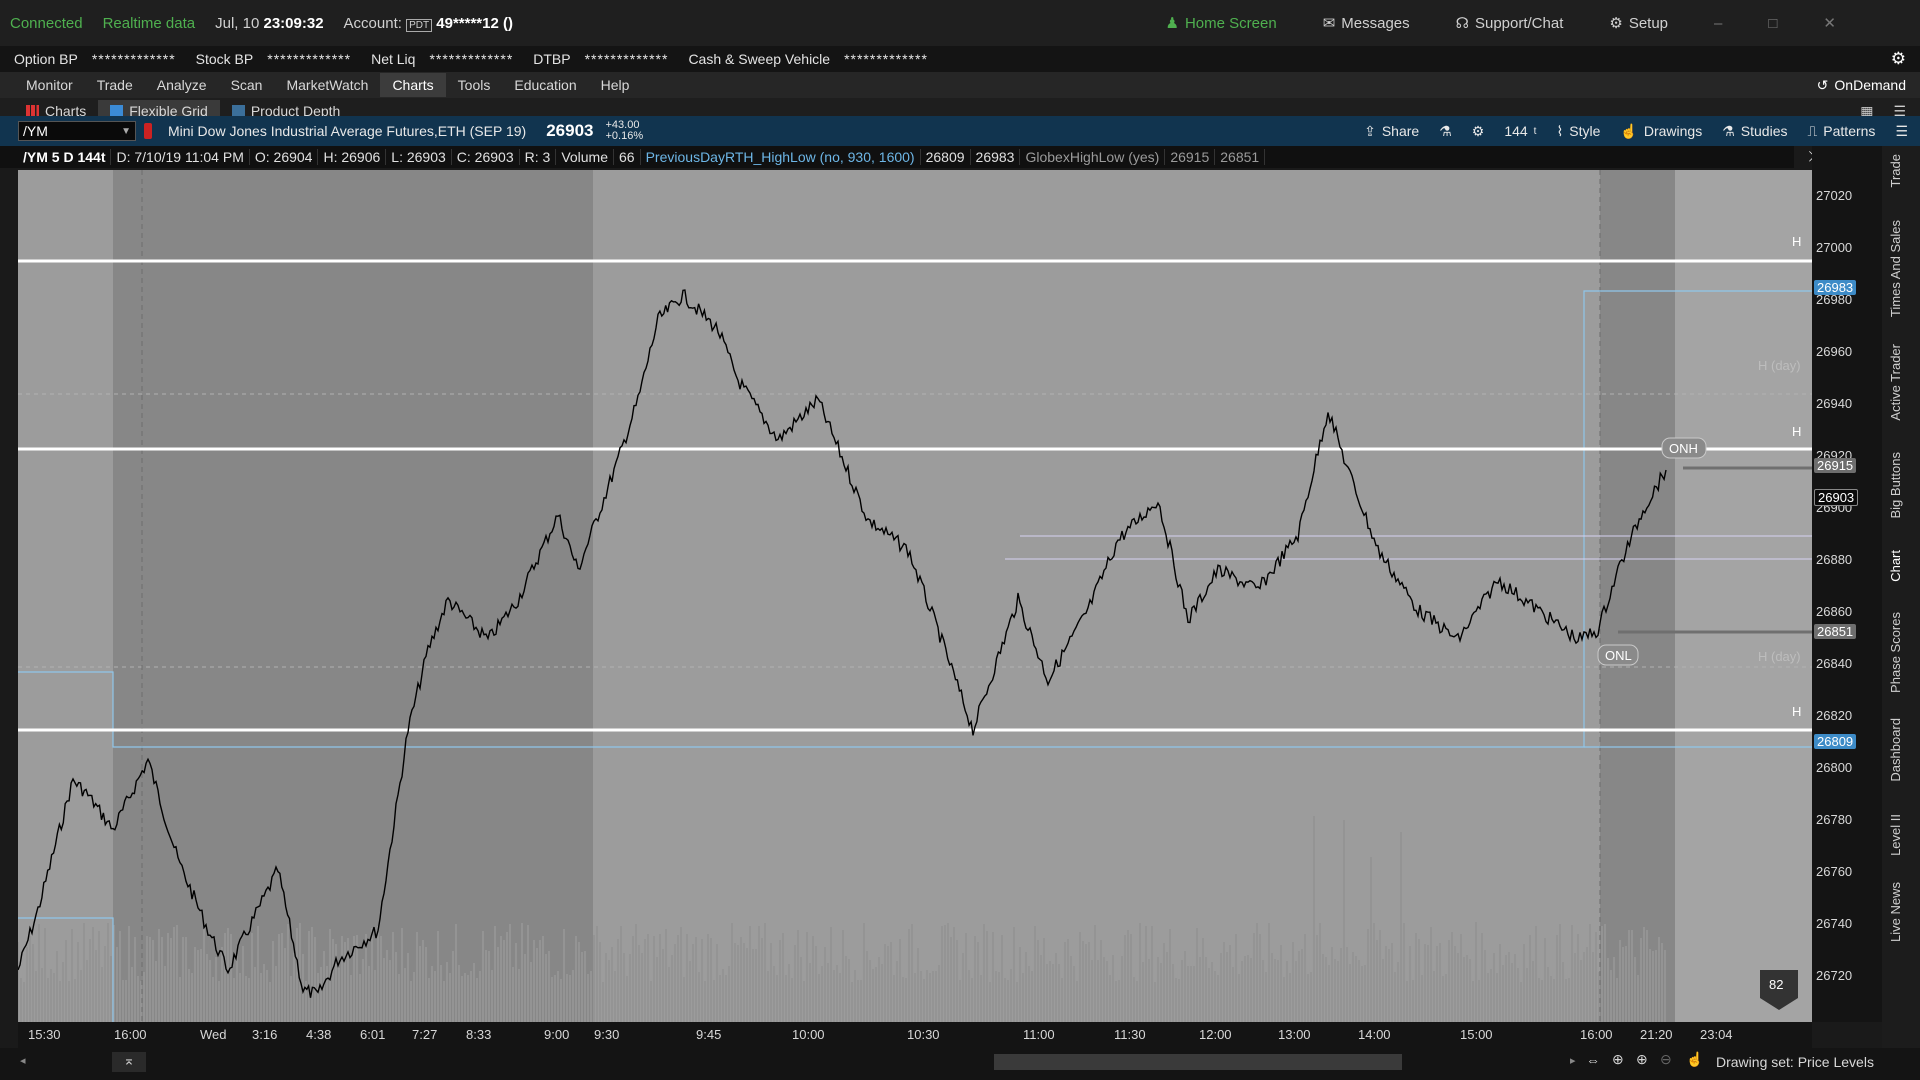  I want to click on menu-monitor: Monitor, so click(49, 85).